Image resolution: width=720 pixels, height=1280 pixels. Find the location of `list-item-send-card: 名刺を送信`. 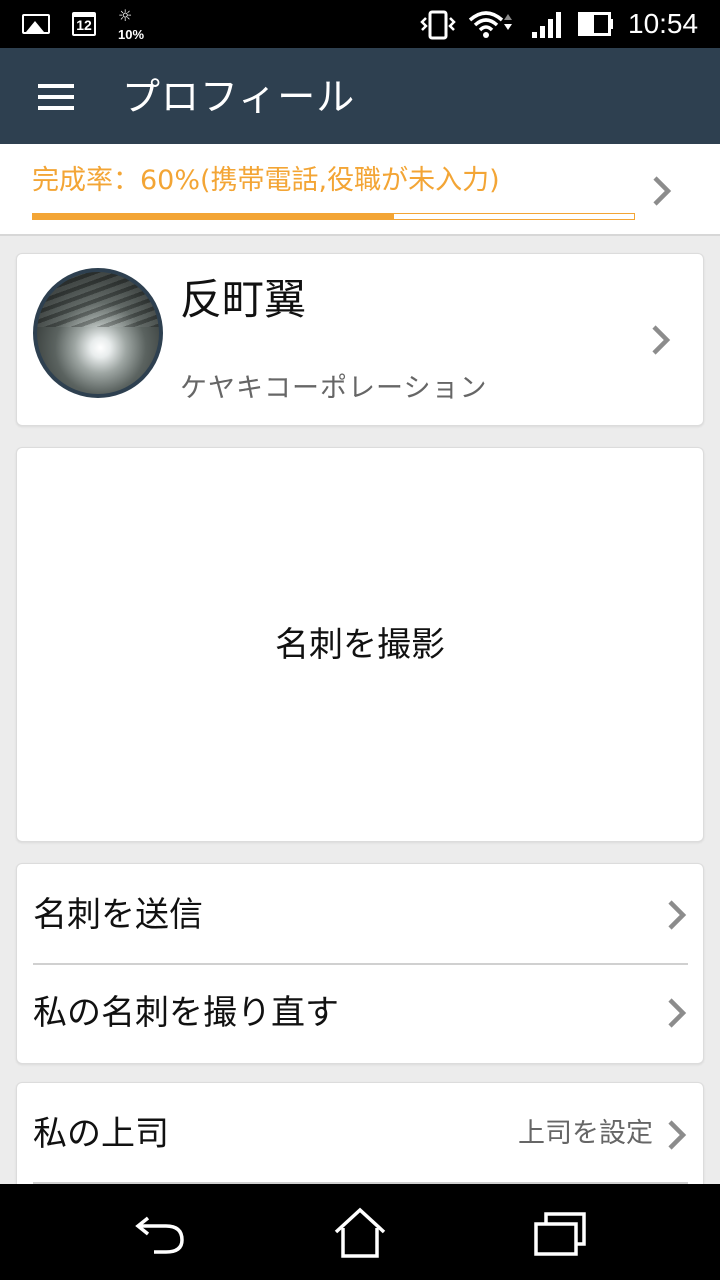

list-item-send-card: 名刺を送信 is located at coordinates (360, 914).